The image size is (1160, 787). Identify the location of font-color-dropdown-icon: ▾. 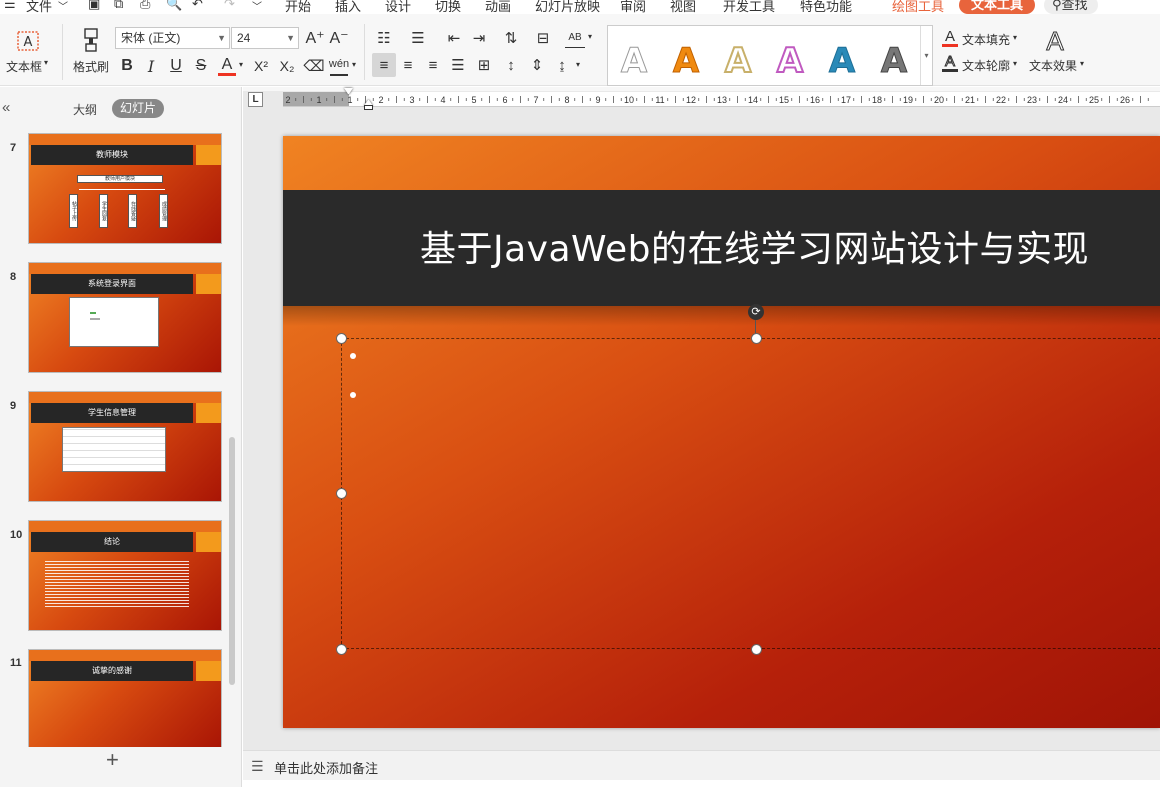
(241, 64).